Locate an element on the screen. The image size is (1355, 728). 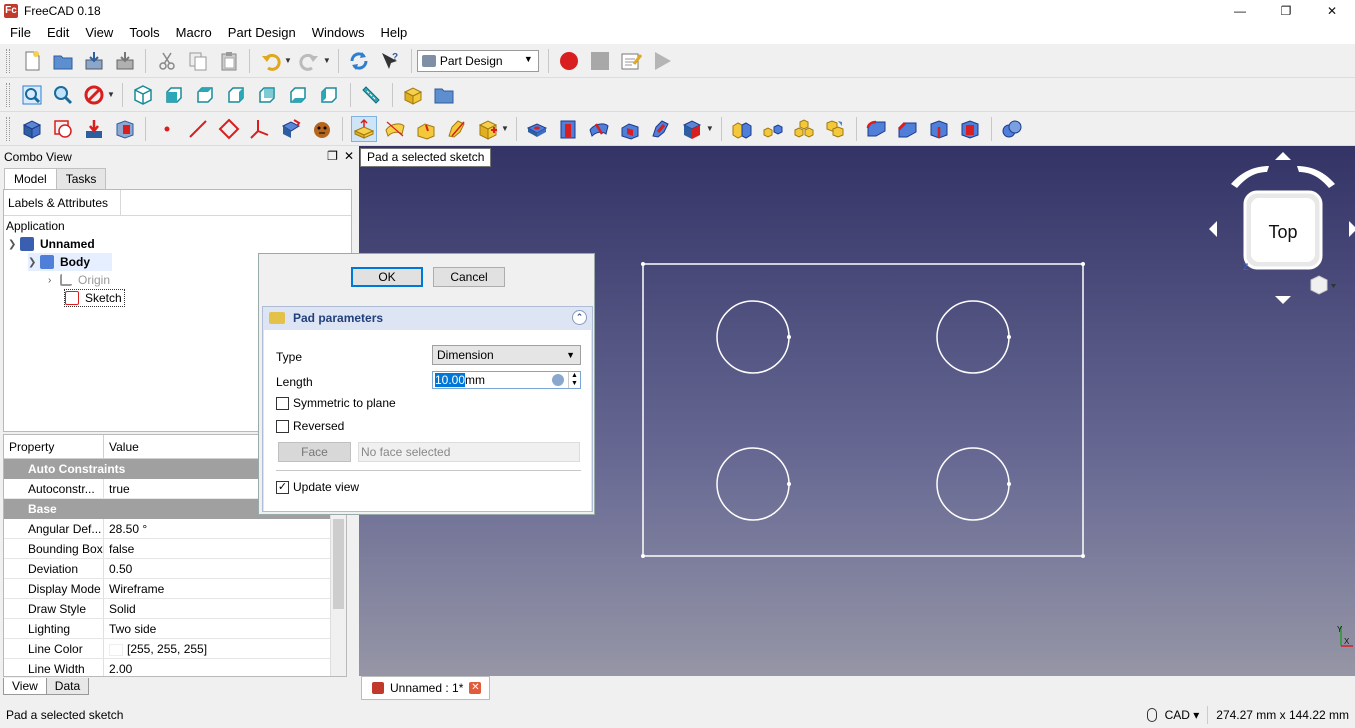
menu-macro: Macro is located at coordinates (194, 33).